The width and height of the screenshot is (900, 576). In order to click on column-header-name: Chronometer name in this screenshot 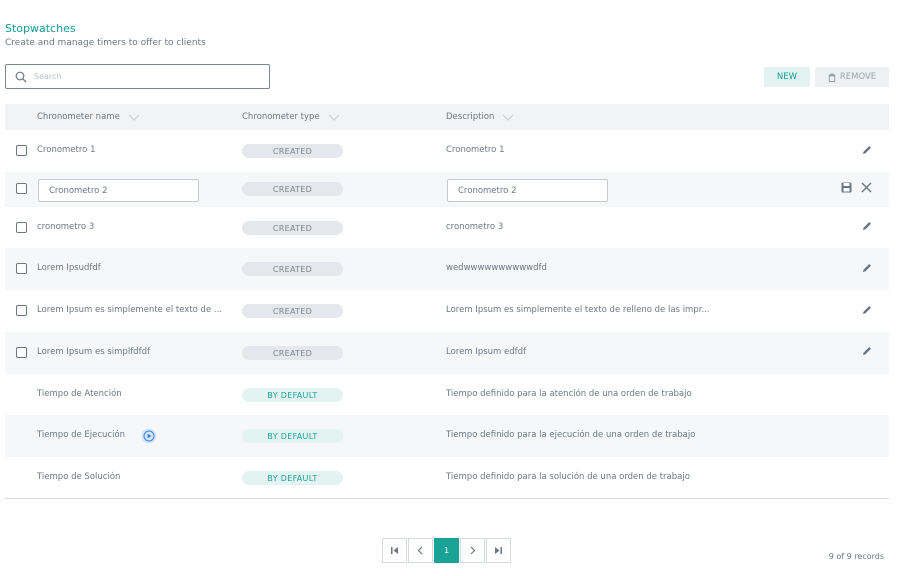, I will do `click(88, 117)`.